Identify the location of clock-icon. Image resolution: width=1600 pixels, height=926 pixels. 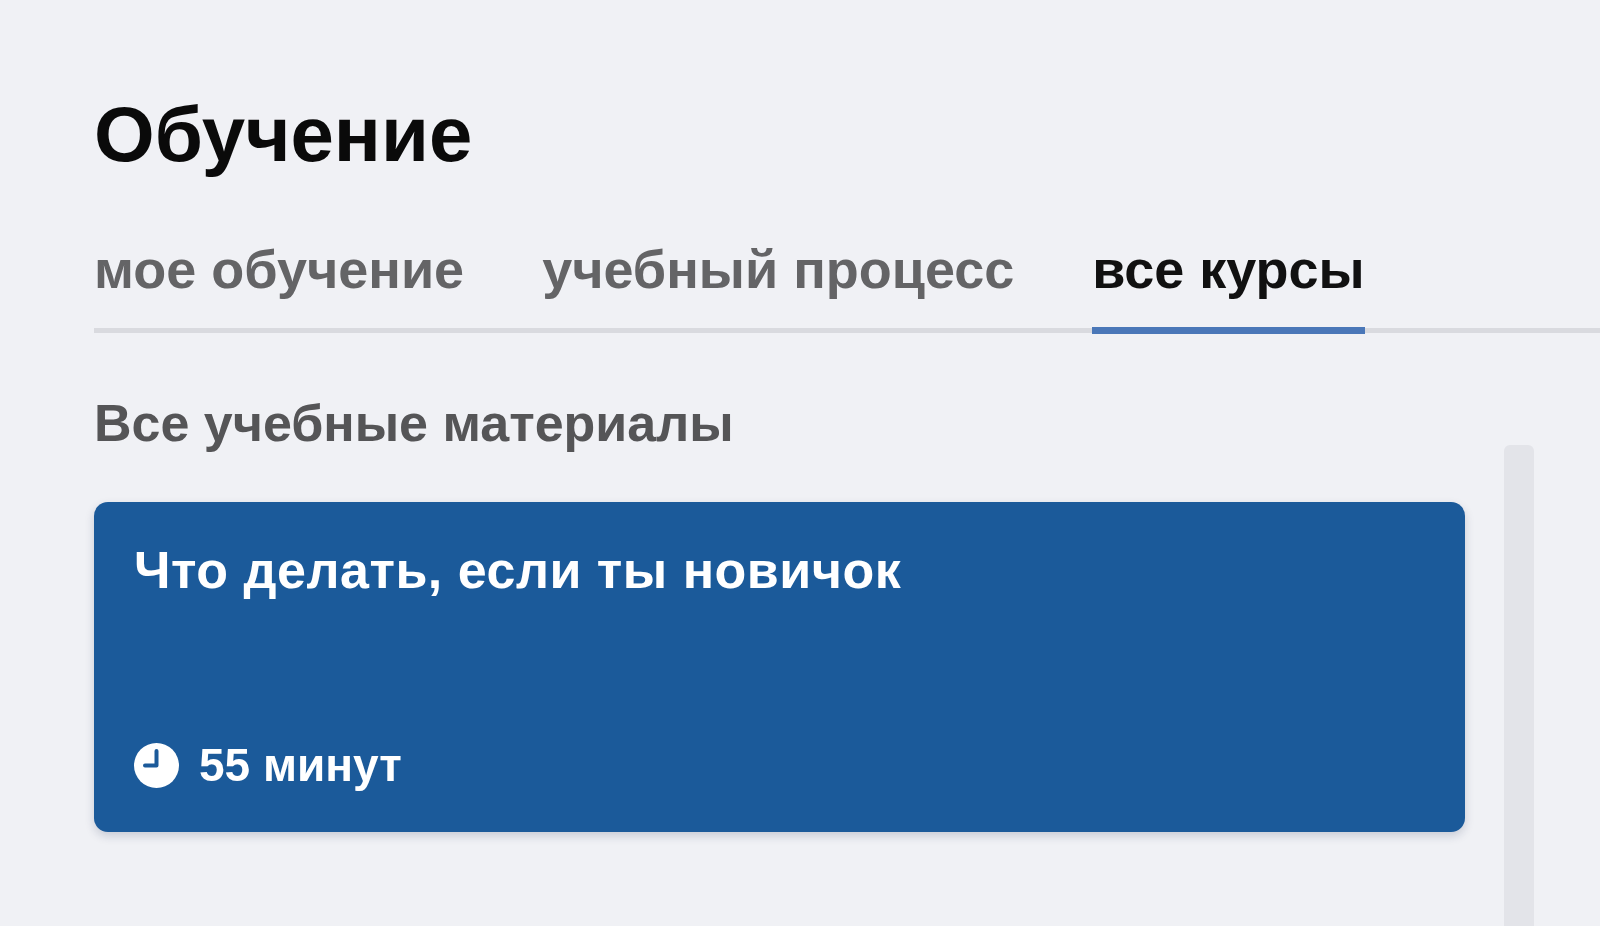
(156, 765).